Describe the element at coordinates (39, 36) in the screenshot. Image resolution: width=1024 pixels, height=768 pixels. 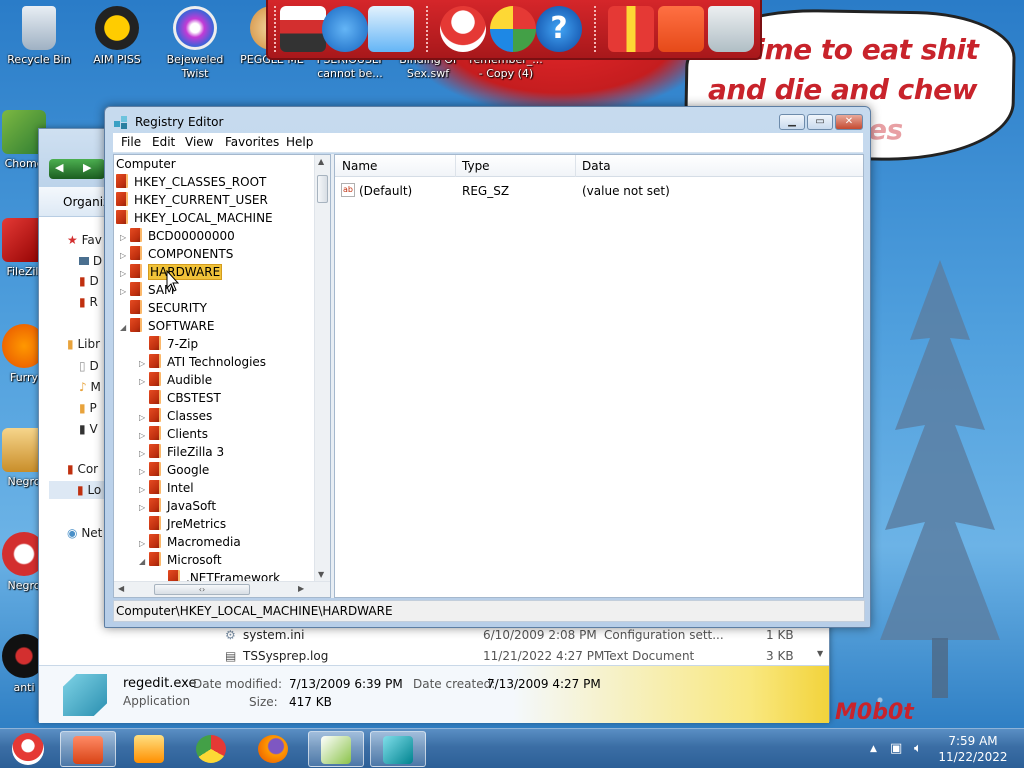
I see `desktop-icon-recycle-bin: Recycle Bin` at that location.